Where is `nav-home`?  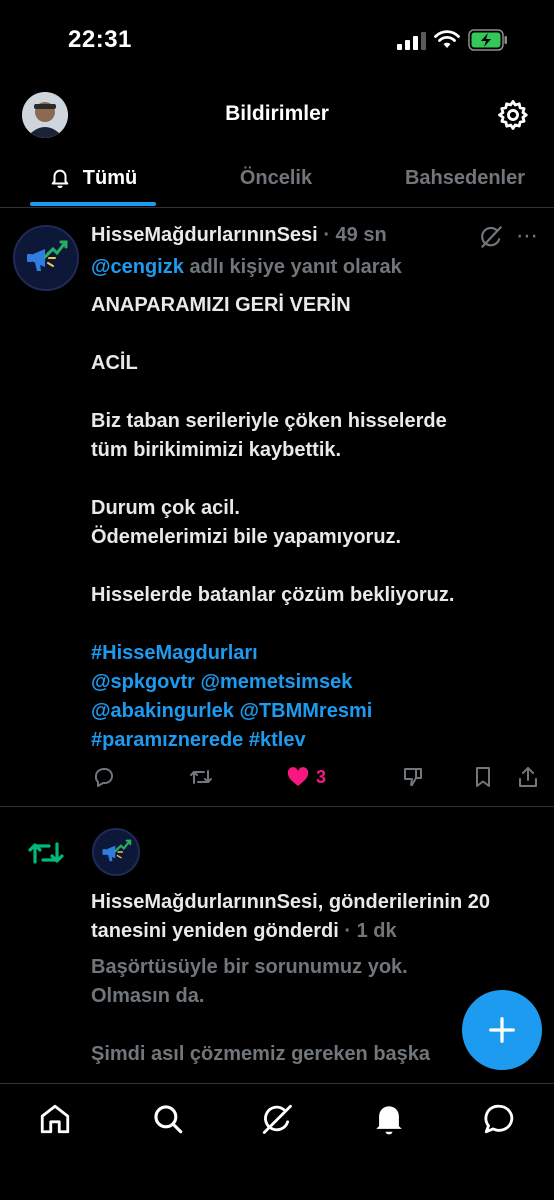 nav-home is located at coordinates (55, 1119).